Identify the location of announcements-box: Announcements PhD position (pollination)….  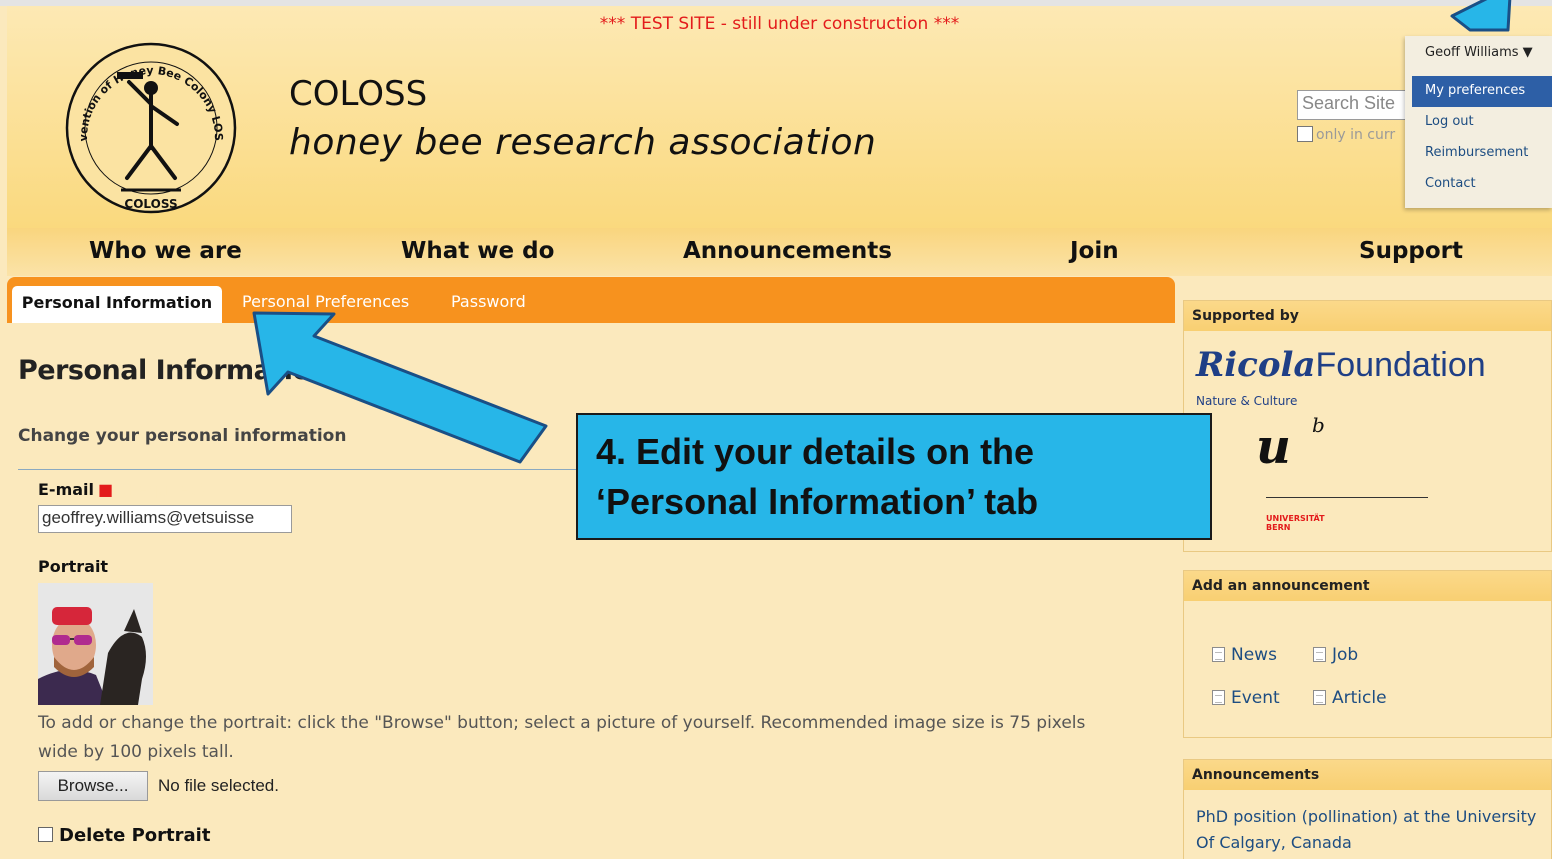
(1367, 809).